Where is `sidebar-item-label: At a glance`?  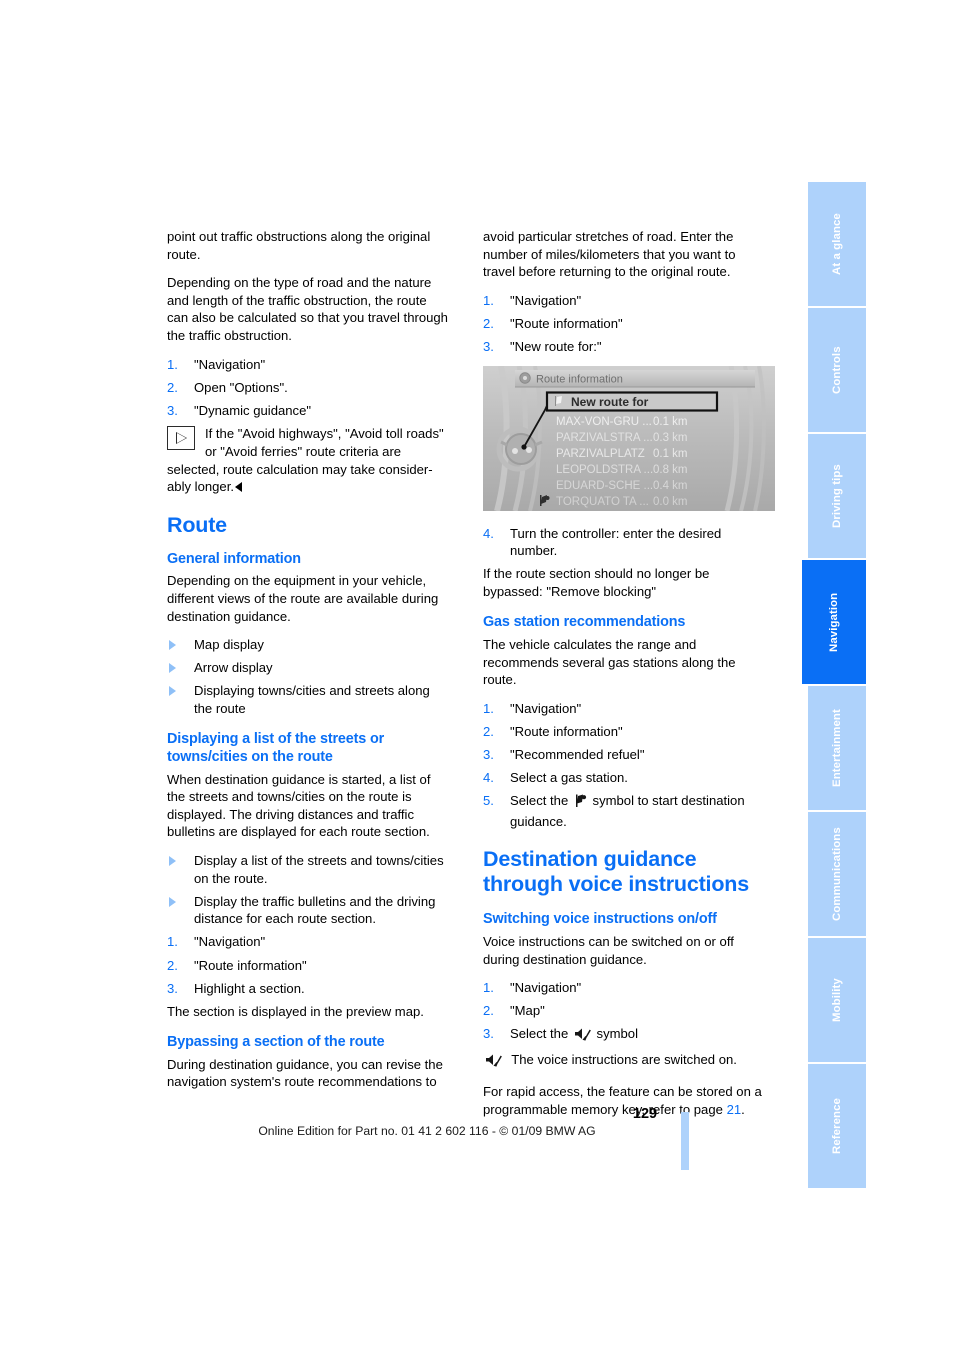 sidebar-item-label: At a glance is located at coordinates (837, 244).